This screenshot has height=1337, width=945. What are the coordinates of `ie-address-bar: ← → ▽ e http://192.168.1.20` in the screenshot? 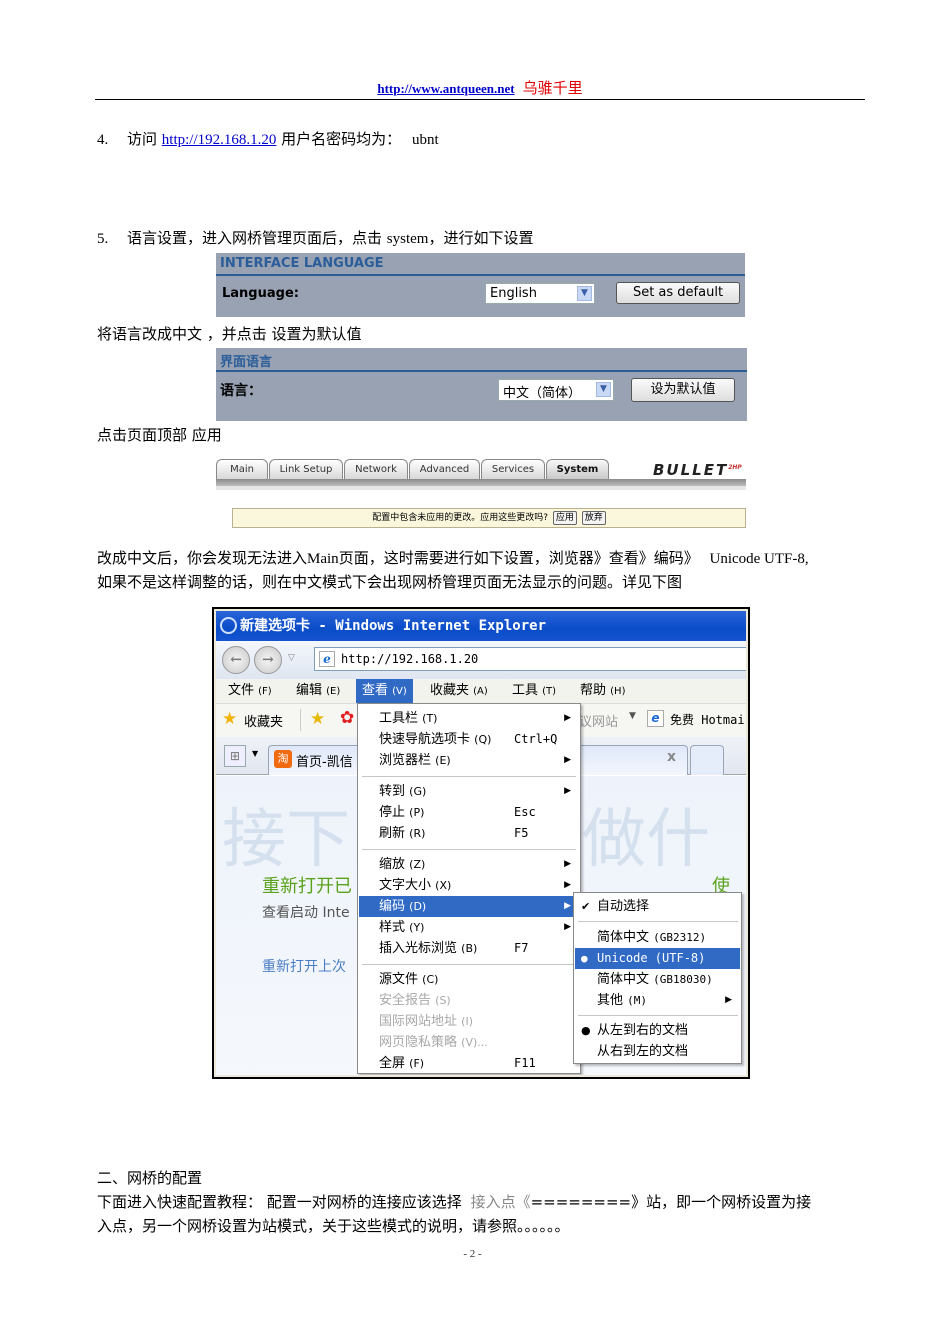 It's located at (481, 660).